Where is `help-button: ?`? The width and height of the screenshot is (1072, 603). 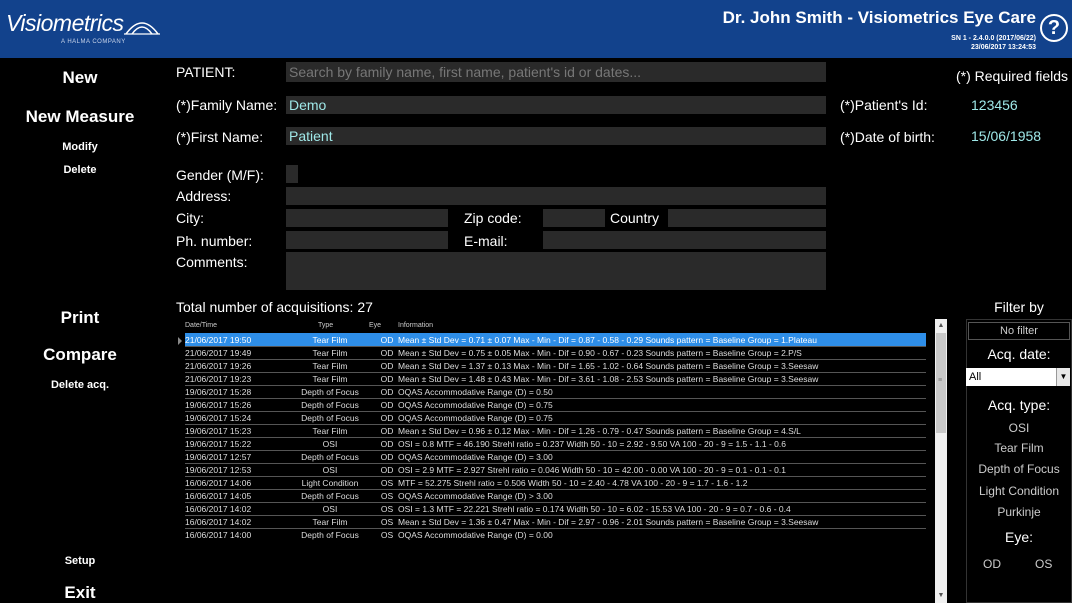
help-button: ? is located at coordinates (1054, 28).